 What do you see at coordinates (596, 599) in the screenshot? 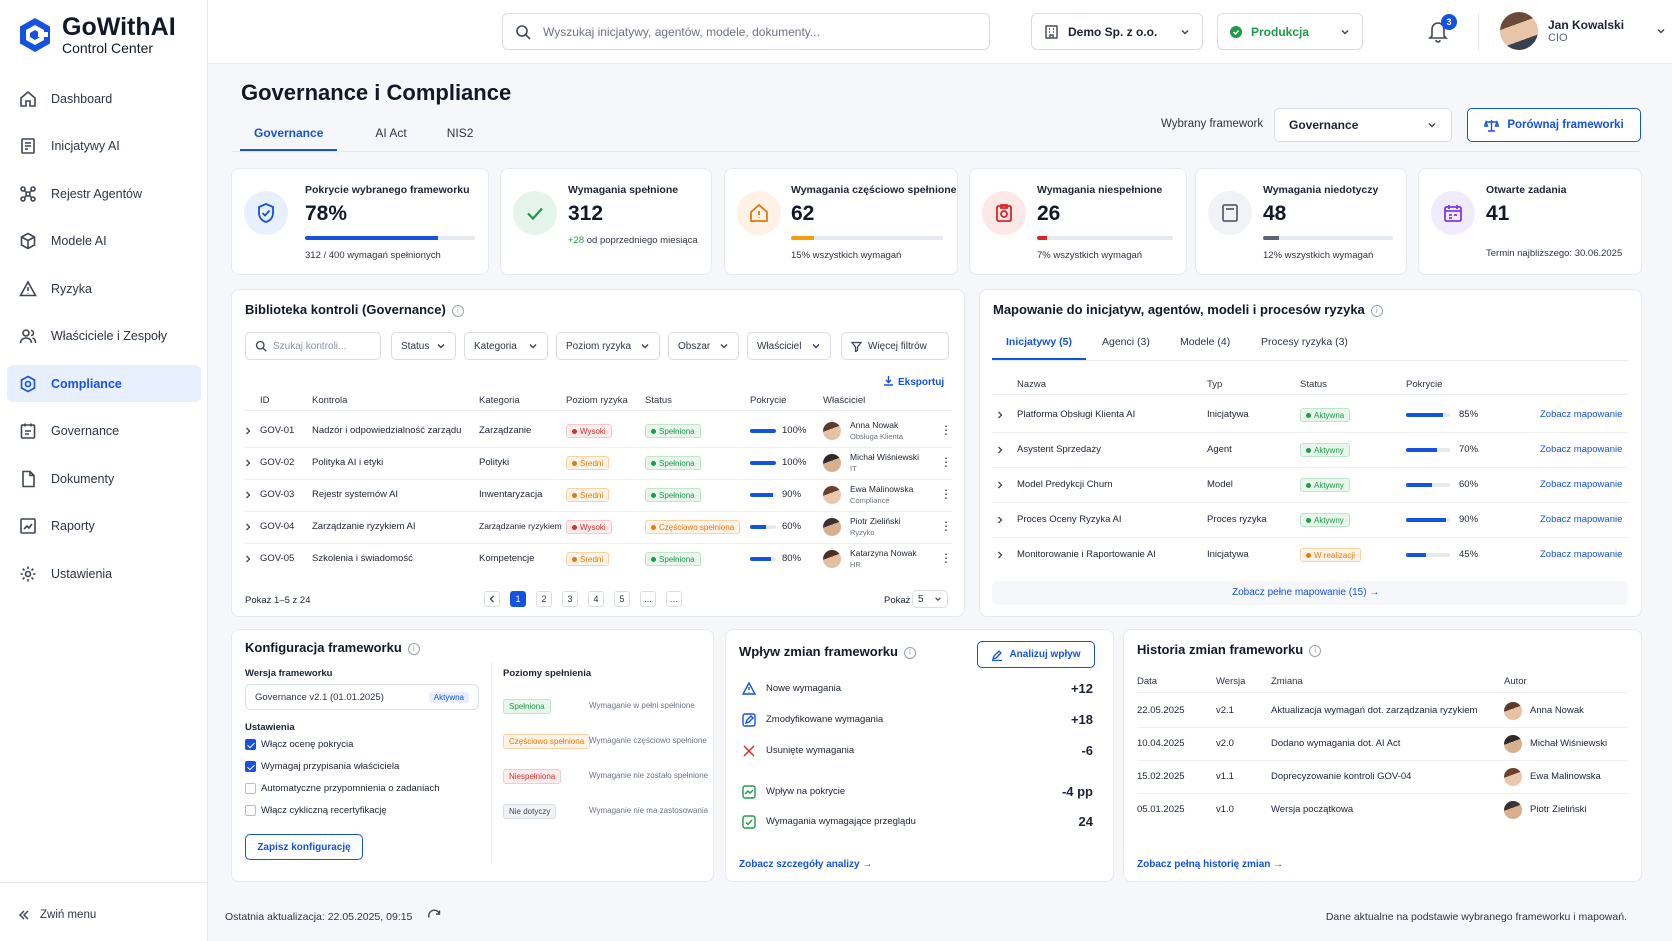
I see `page-button: 4` at bounding box center [596, 599].